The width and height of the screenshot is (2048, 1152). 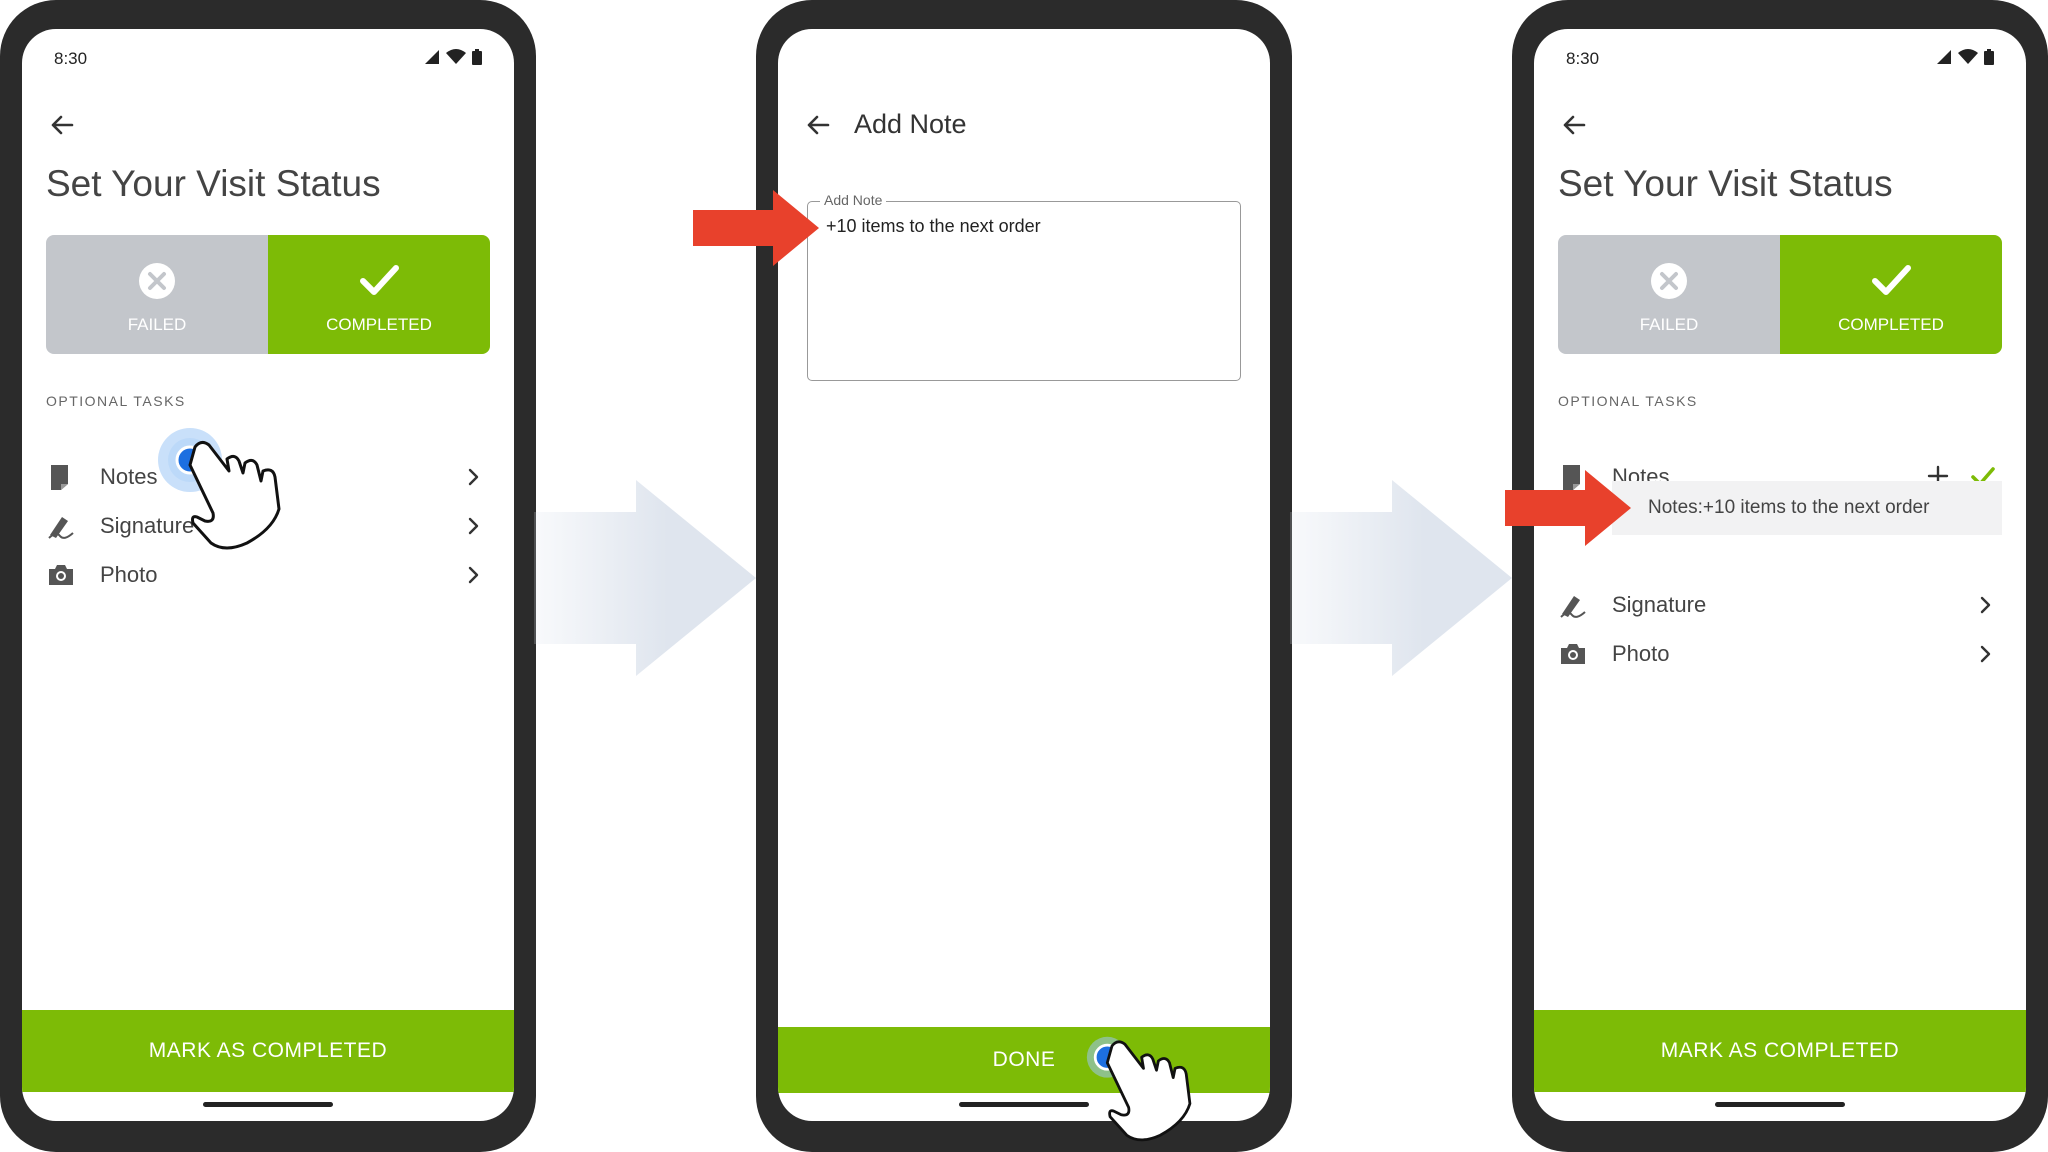 I want to click on task-label: Notes, so click(x=129, y=476).